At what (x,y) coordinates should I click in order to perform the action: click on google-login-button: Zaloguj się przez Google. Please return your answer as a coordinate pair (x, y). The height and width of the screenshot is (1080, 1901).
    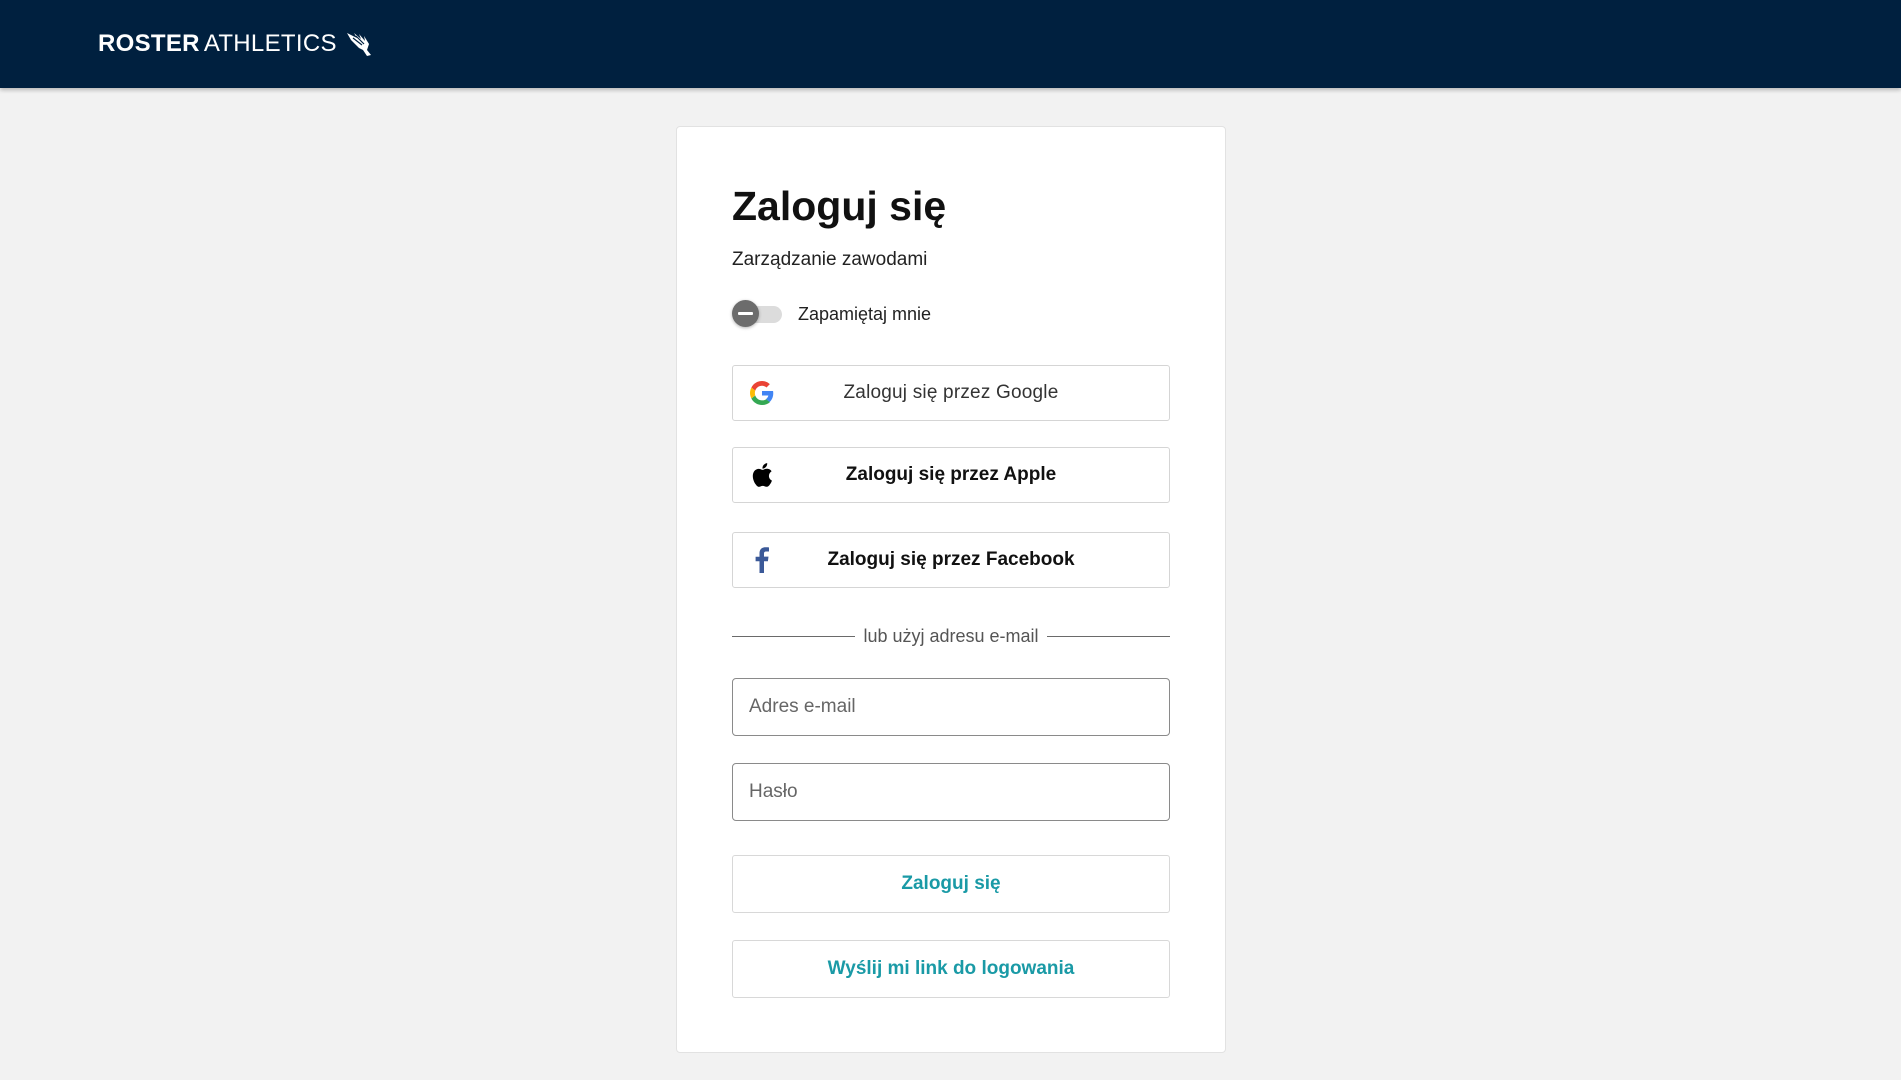
    Looking at the image, I should click on (951, 393).